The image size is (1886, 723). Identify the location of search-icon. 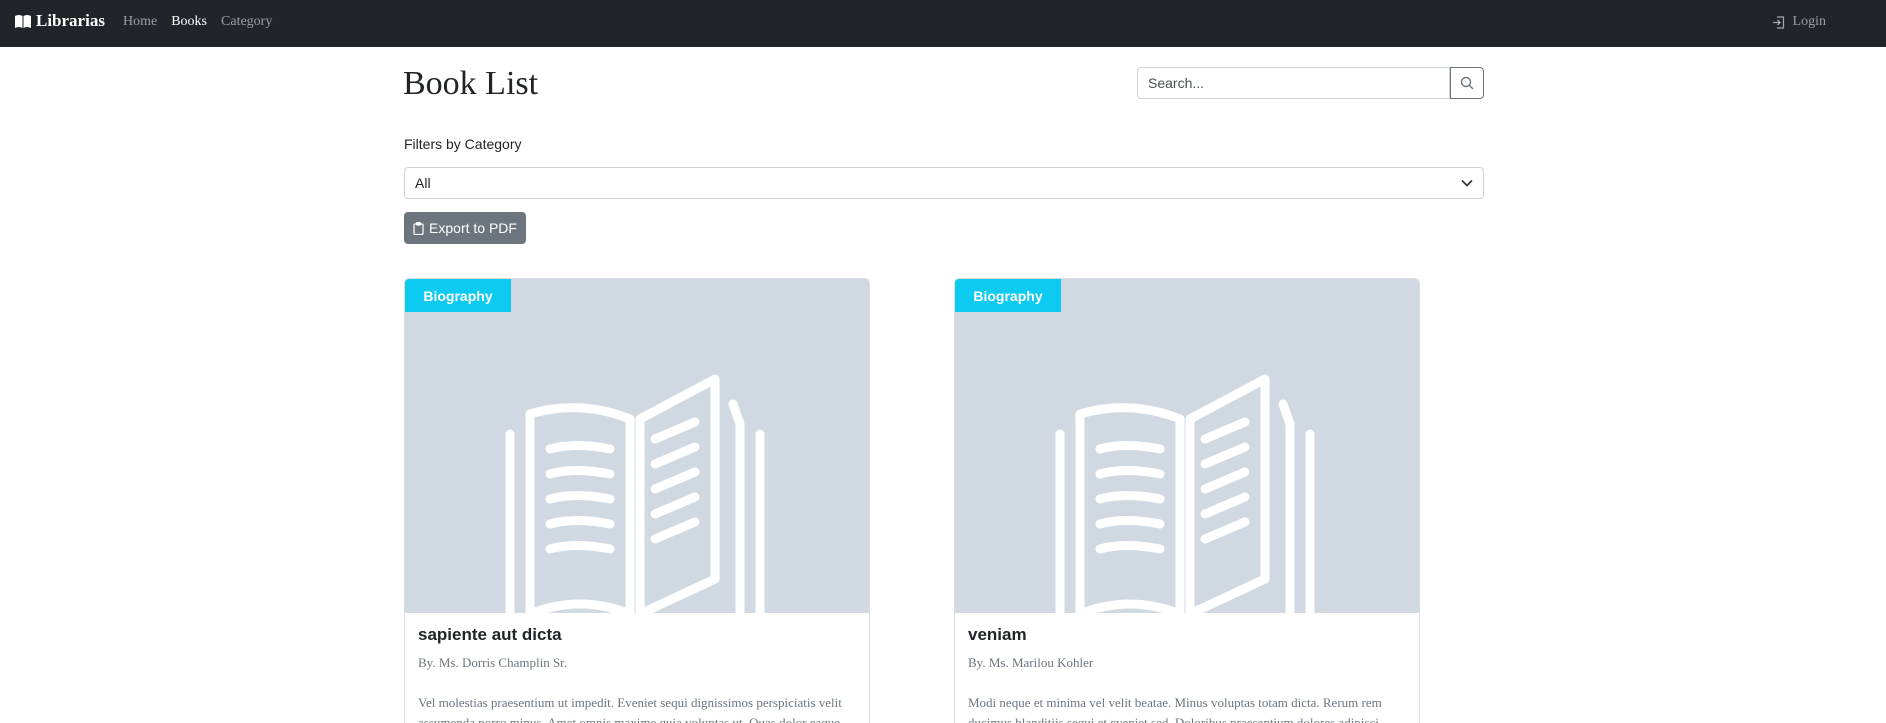
(1467, 83).